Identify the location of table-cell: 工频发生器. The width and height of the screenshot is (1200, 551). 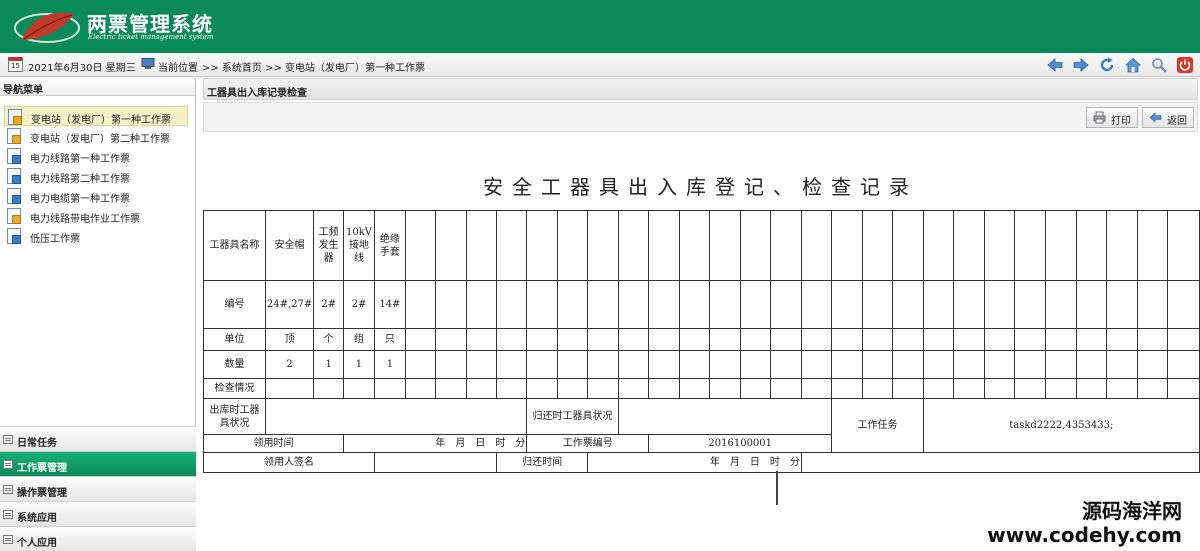
(329, 245).